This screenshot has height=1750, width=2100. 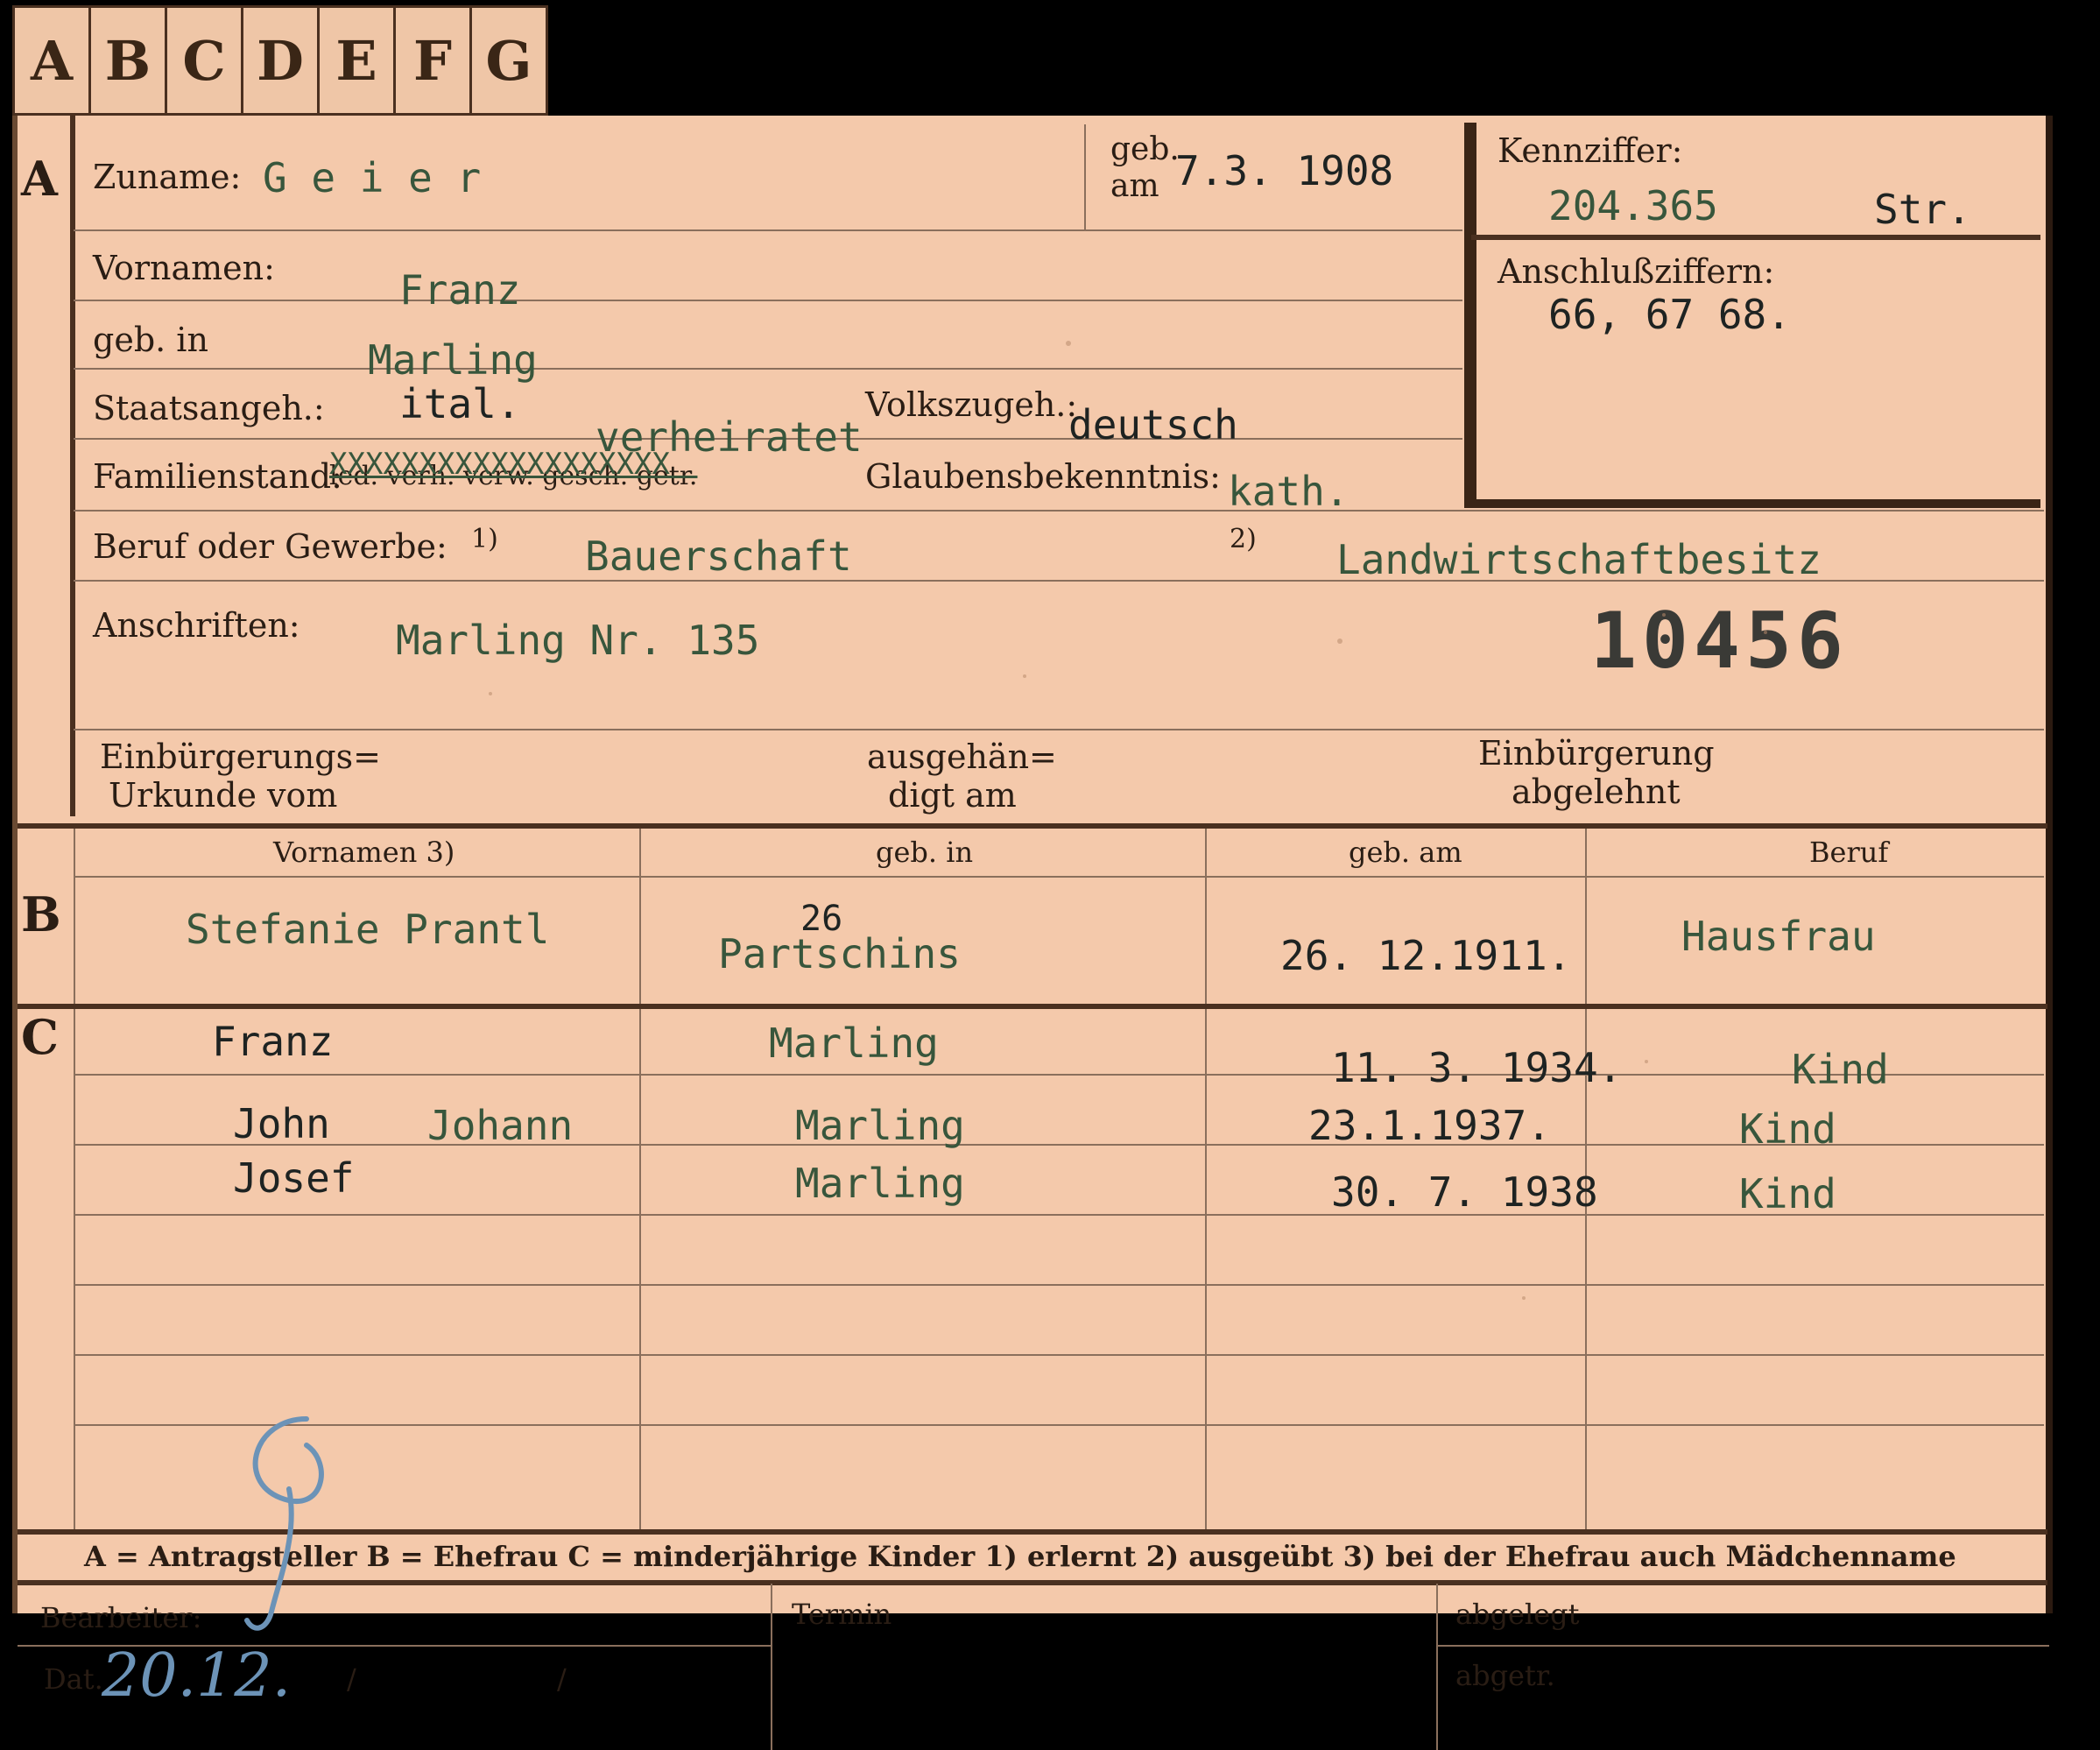 I want to click on tab-d: D, so click(x=281, y=61).